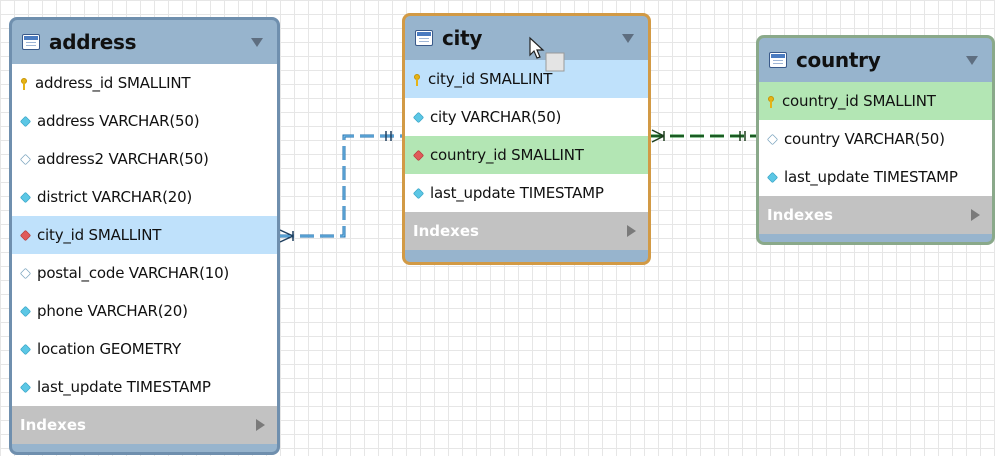 Image resolution: width=995 pixels, height=456 pixels. Describe the element at coordinates (526, 38) in the screenshot. I see `table-header: city` at that location.